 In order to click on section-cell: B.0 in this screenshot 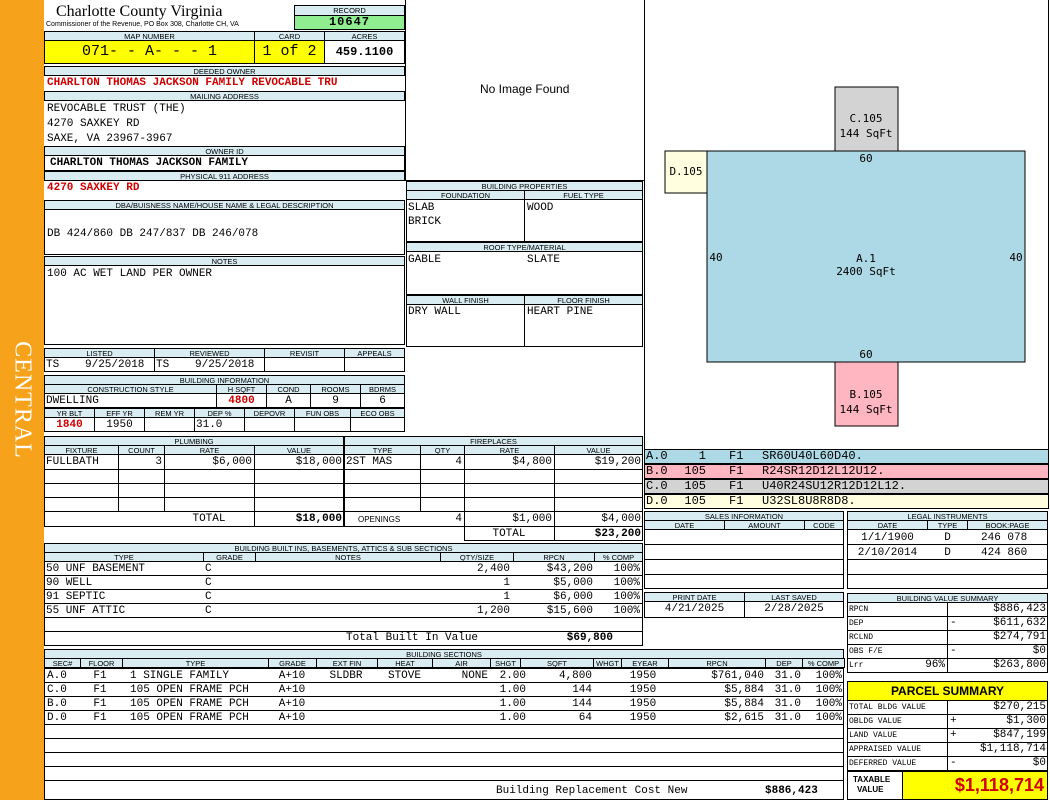, I will do `click(57, 704)`.